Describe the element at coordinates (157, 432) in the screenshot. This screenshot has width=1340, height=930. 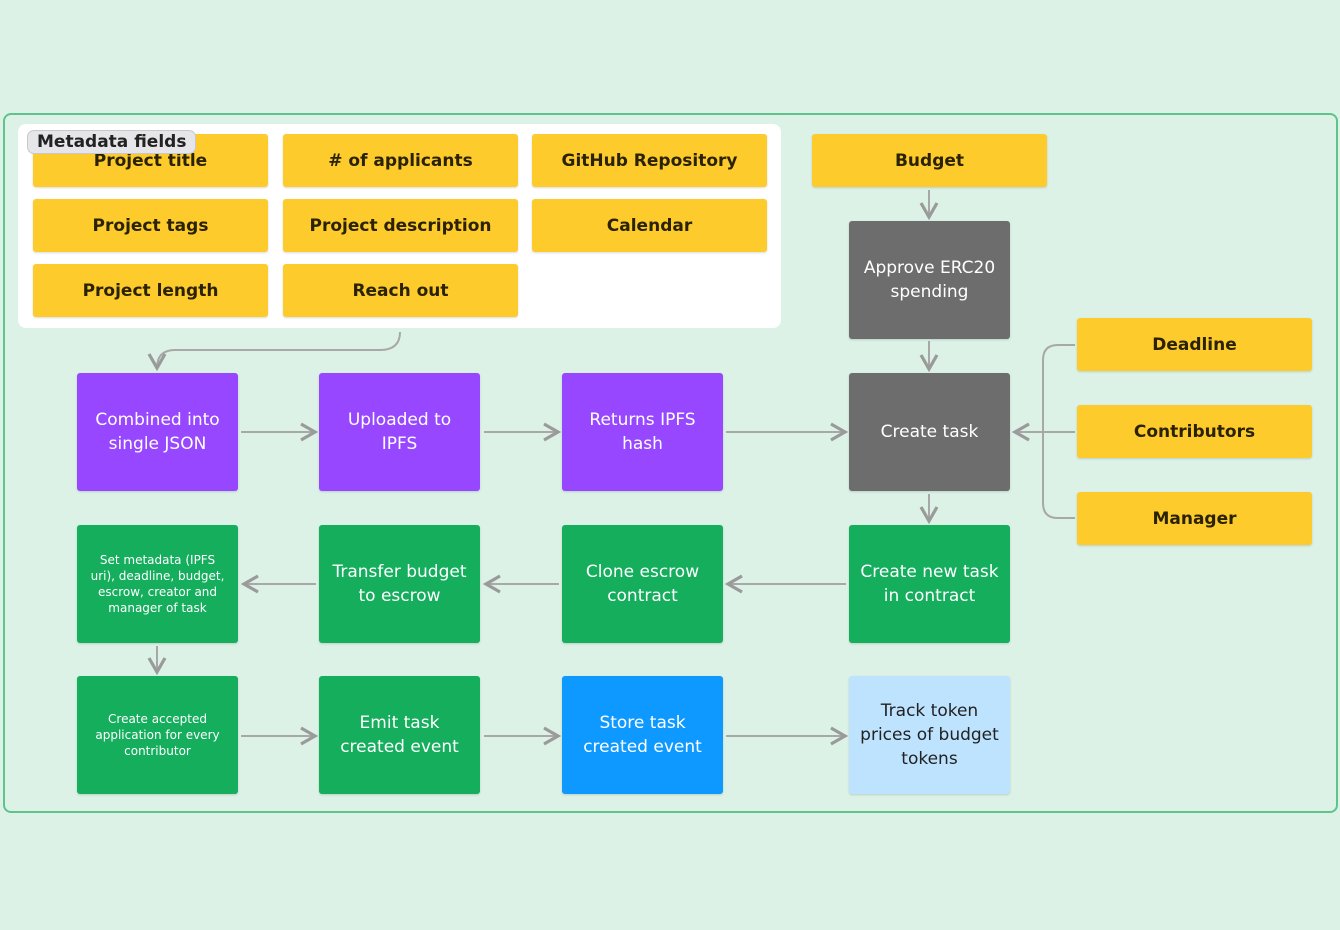
I see `combine-json-node: Combined into single JSON` at that location.